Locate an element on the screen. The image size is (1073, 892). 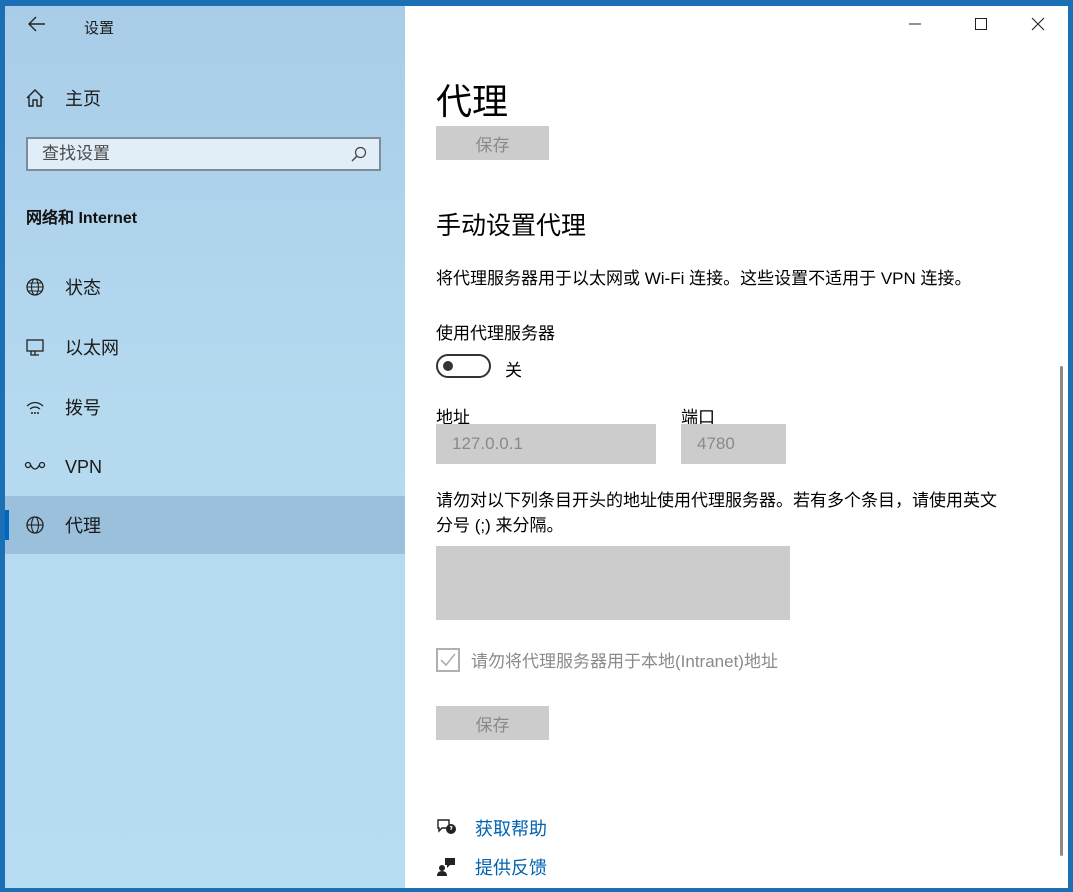
feedback-icon is located at coordinates (447, 867).